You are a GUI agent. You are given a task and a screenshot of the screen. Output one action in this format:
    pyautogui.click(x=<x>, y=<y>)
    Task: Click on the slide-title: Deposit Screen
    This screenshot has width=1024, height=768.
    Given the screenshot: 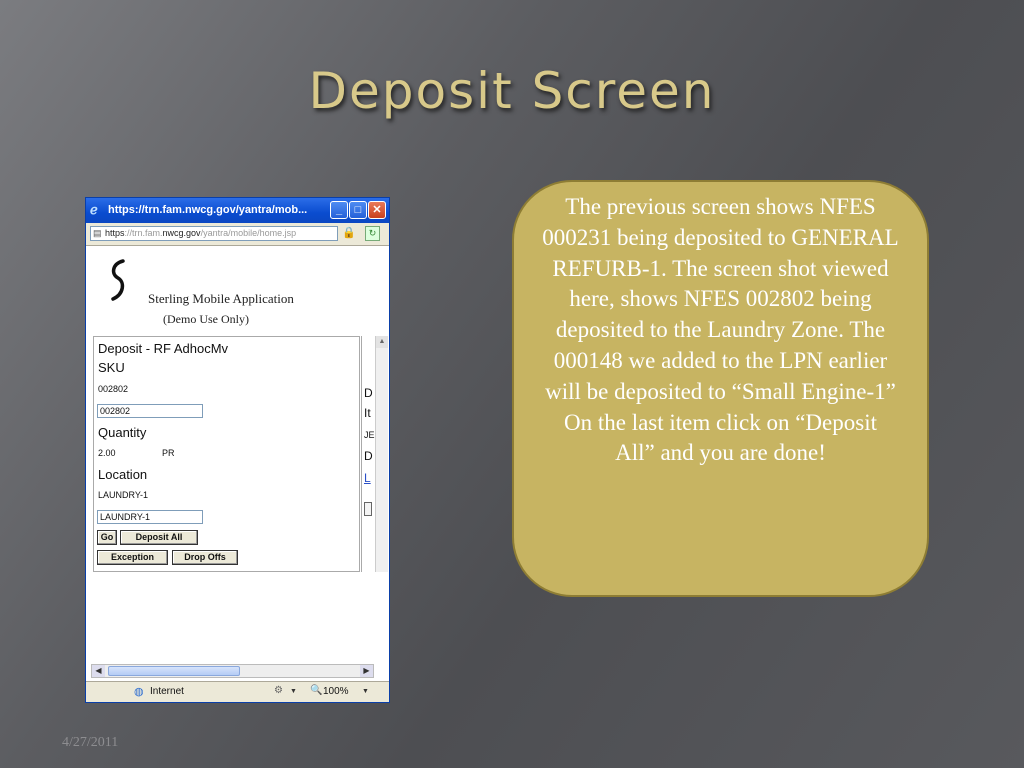 What is the action you would take?
    pyautogui.click(x=512, y=91)
    